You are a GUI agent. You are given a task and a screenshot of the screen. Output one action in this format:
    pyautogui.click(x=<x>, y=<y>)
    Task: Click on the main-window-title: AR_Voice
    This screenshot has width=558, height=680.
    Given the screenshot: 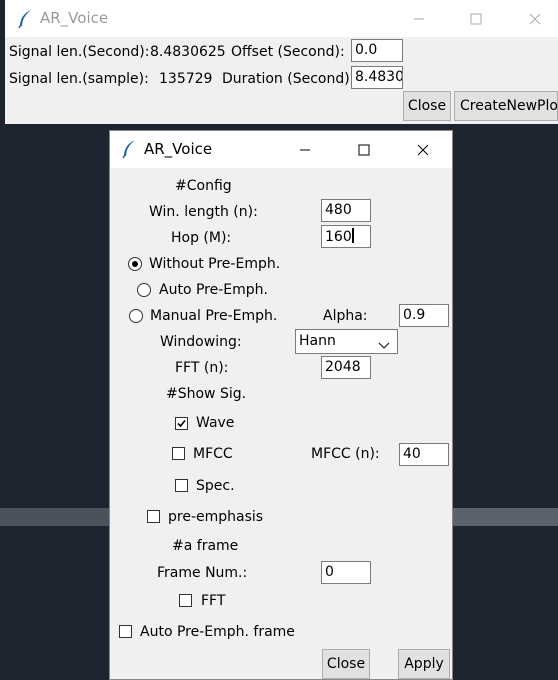 What is the action you would take?
    pyautogui.click(x=74, y=18)
    